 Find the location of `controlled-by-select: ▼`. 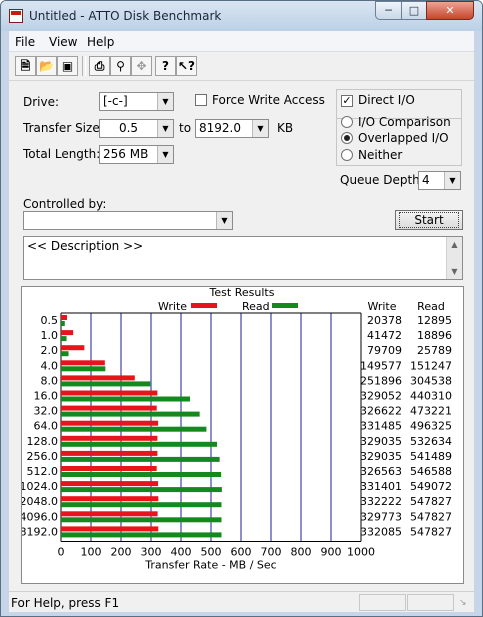

controlled-by-select: ▼ is located at coordinates (128, 220).